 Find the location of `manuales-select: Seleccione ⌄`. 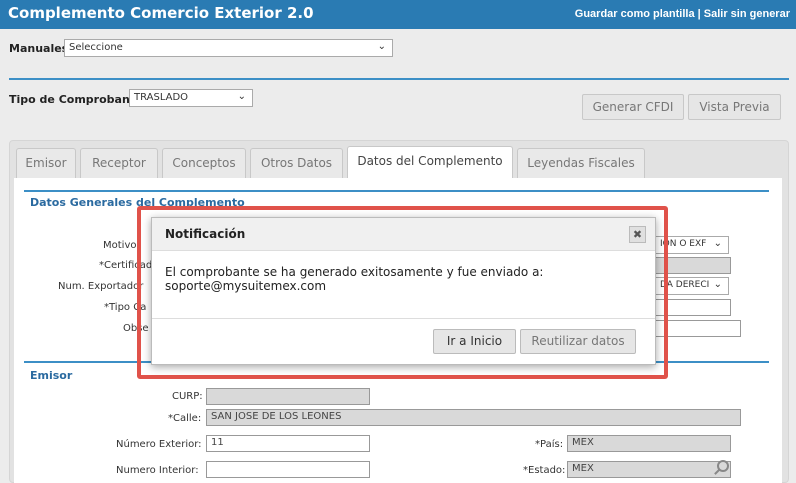

manuales-select: Seleccione ⌄ is located at coordinates (228, 48).